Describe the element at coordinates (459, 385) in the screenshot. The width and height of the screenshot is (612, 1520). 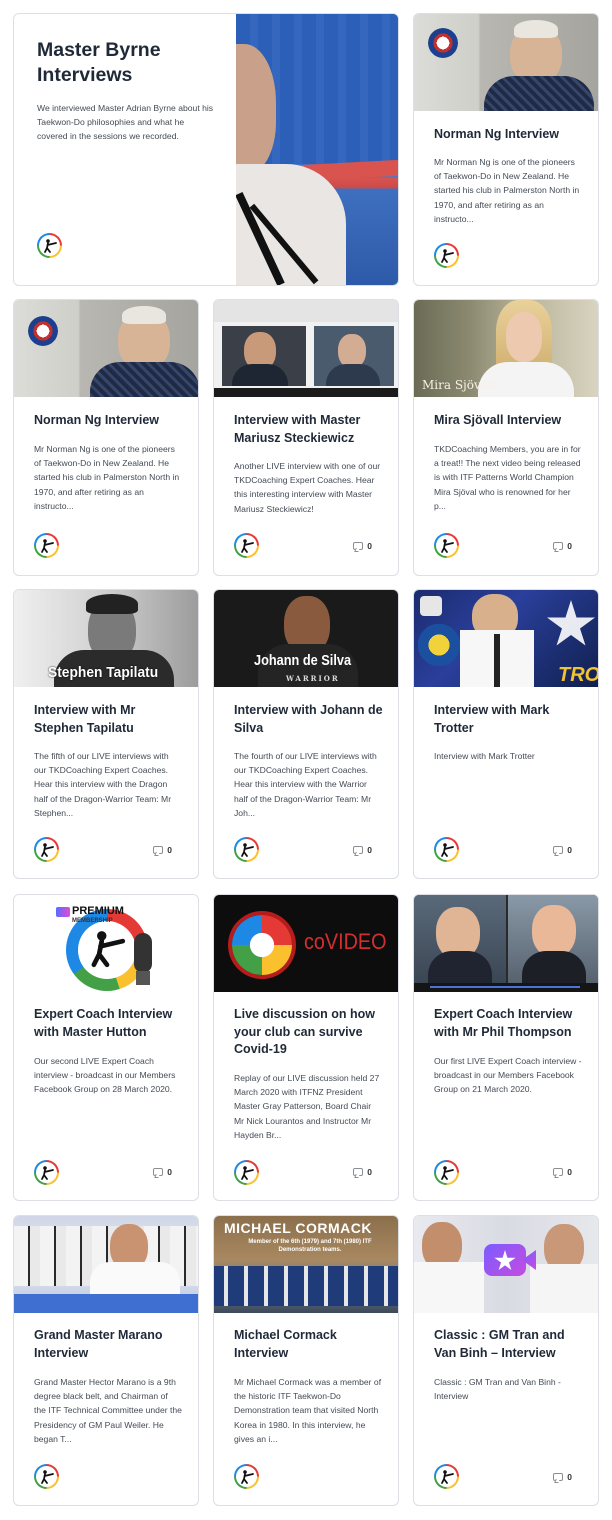
I see `thumbnail-caption: Mira Sjövall` at that location.